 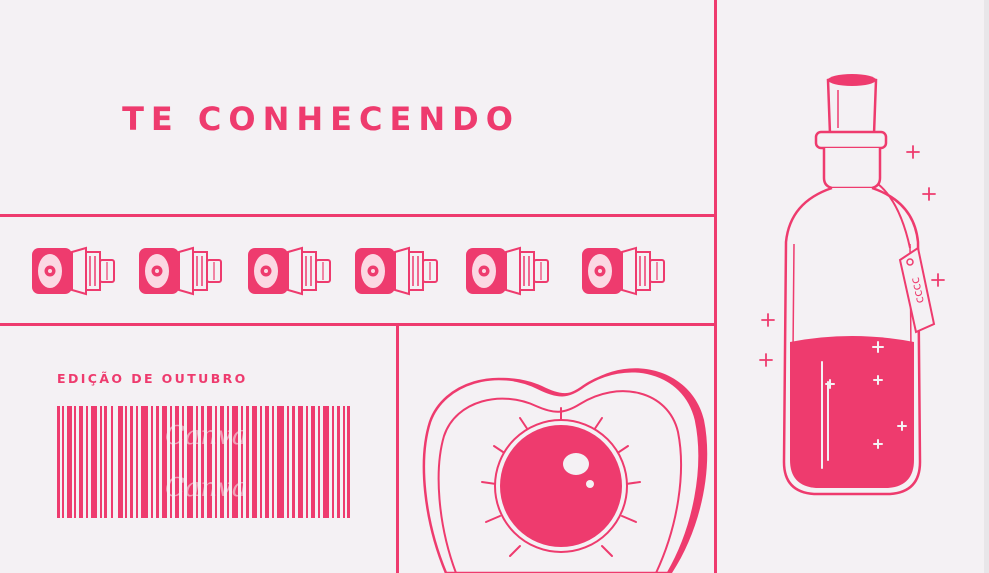 What do you see at coordinates (852, 285) in the screenshot?
I see `potion-bottle-illustration: ɔɔɔɔ` at bounding box center [852, 285].